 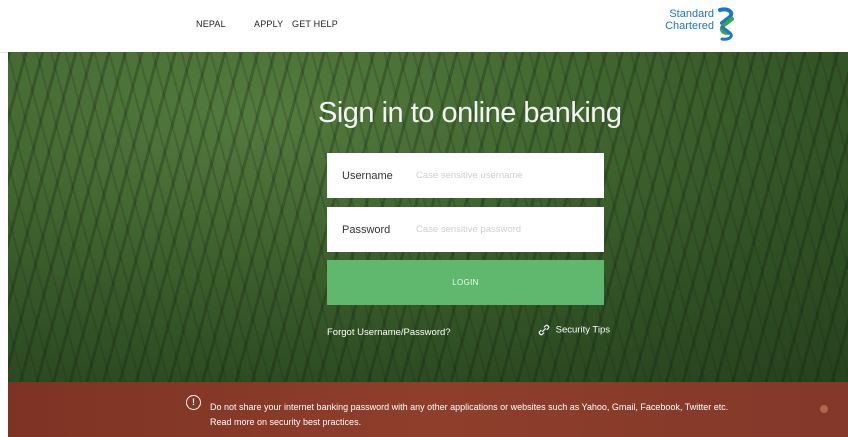 I want to click on security-link-icon, so click(x=544, y=330).